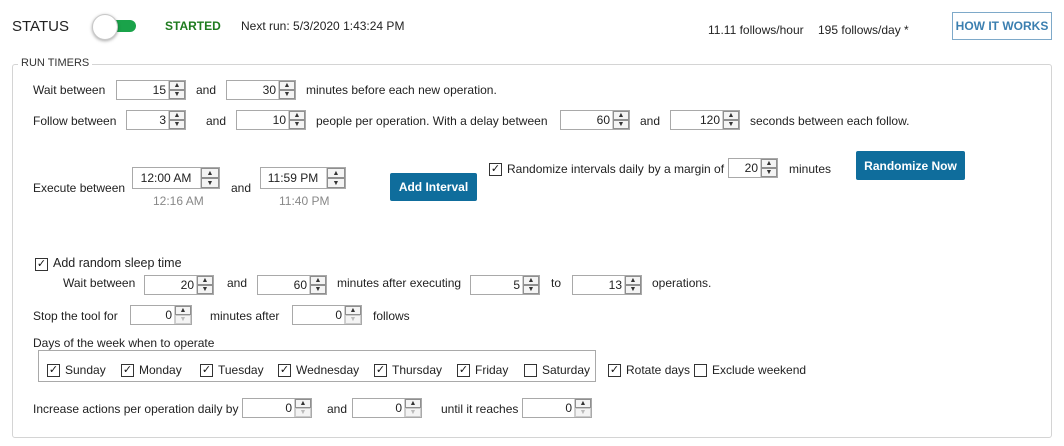 This screenshot has height=446, width=1064. Describe the element at coordinates (241, 370) in the screenshot. I see `day-label-tuesday: Tuesday` at that location.